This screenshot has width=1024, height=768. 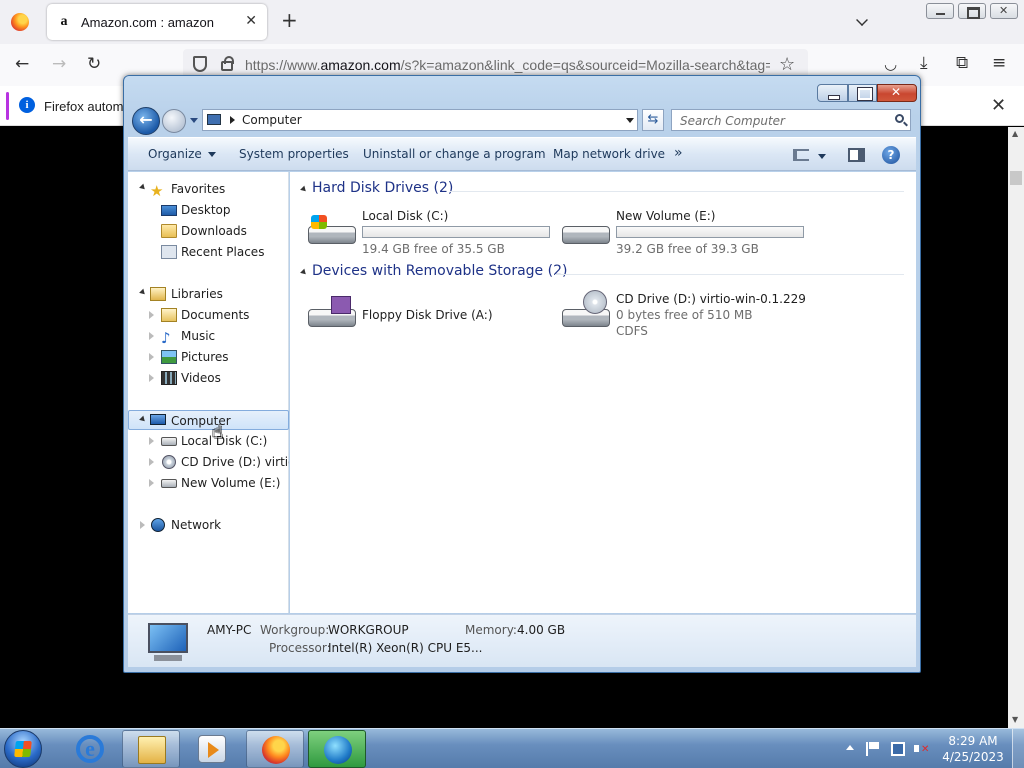 I want to click on uninstall-program-button: Uninstall or change a program, so click(x=454, y=154).